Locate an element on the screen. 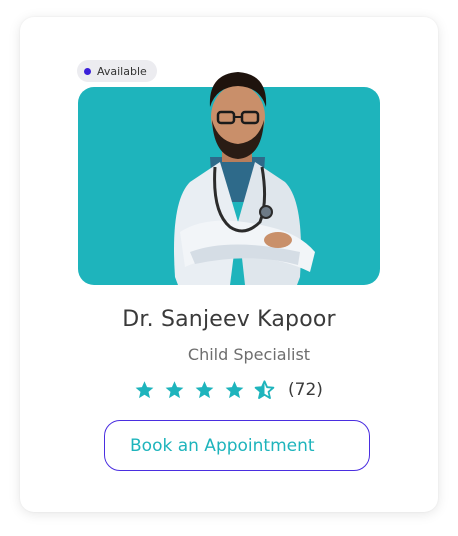  half-star-icon is located at coordinates (264, 389).